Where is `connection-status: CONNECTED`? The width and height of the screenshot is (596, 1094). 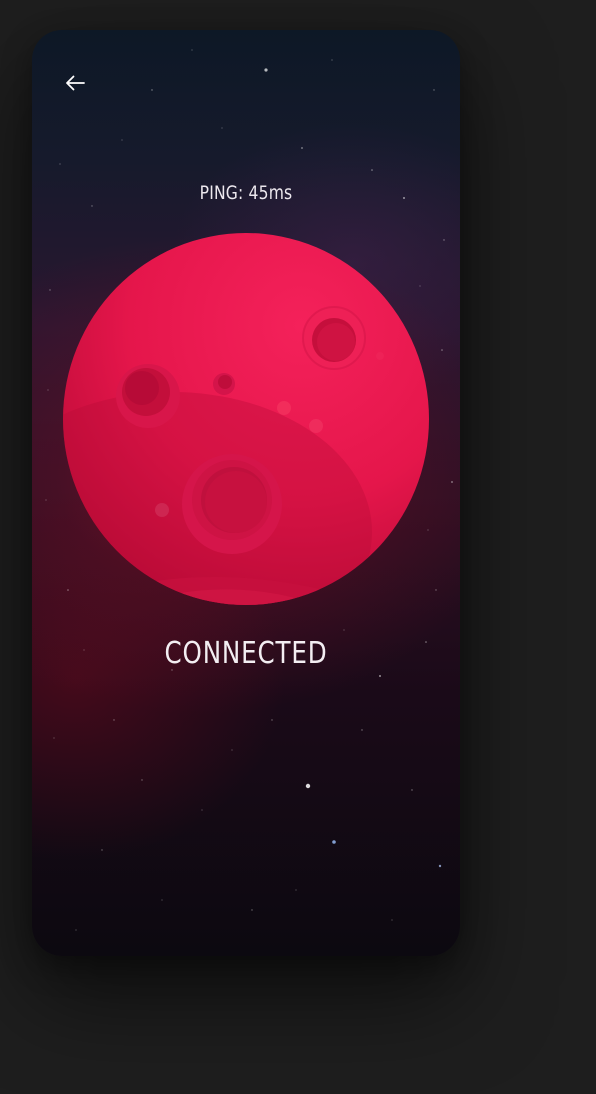 connection-status: CONNECTED is located at coordinates (246, 653).